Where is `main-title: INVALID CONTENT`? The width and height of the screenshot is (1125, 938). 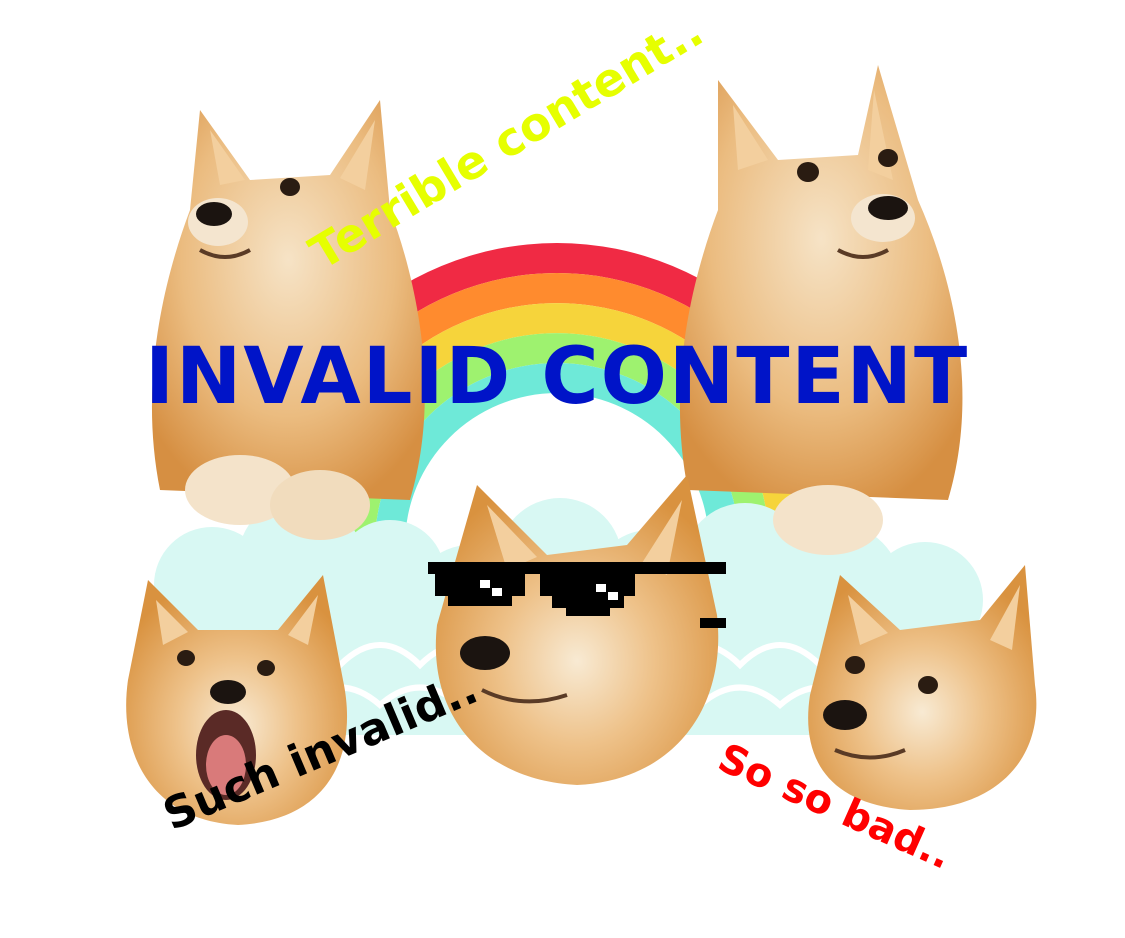 main-title: INVALID CONTENT is located at coordinates (557, 377).